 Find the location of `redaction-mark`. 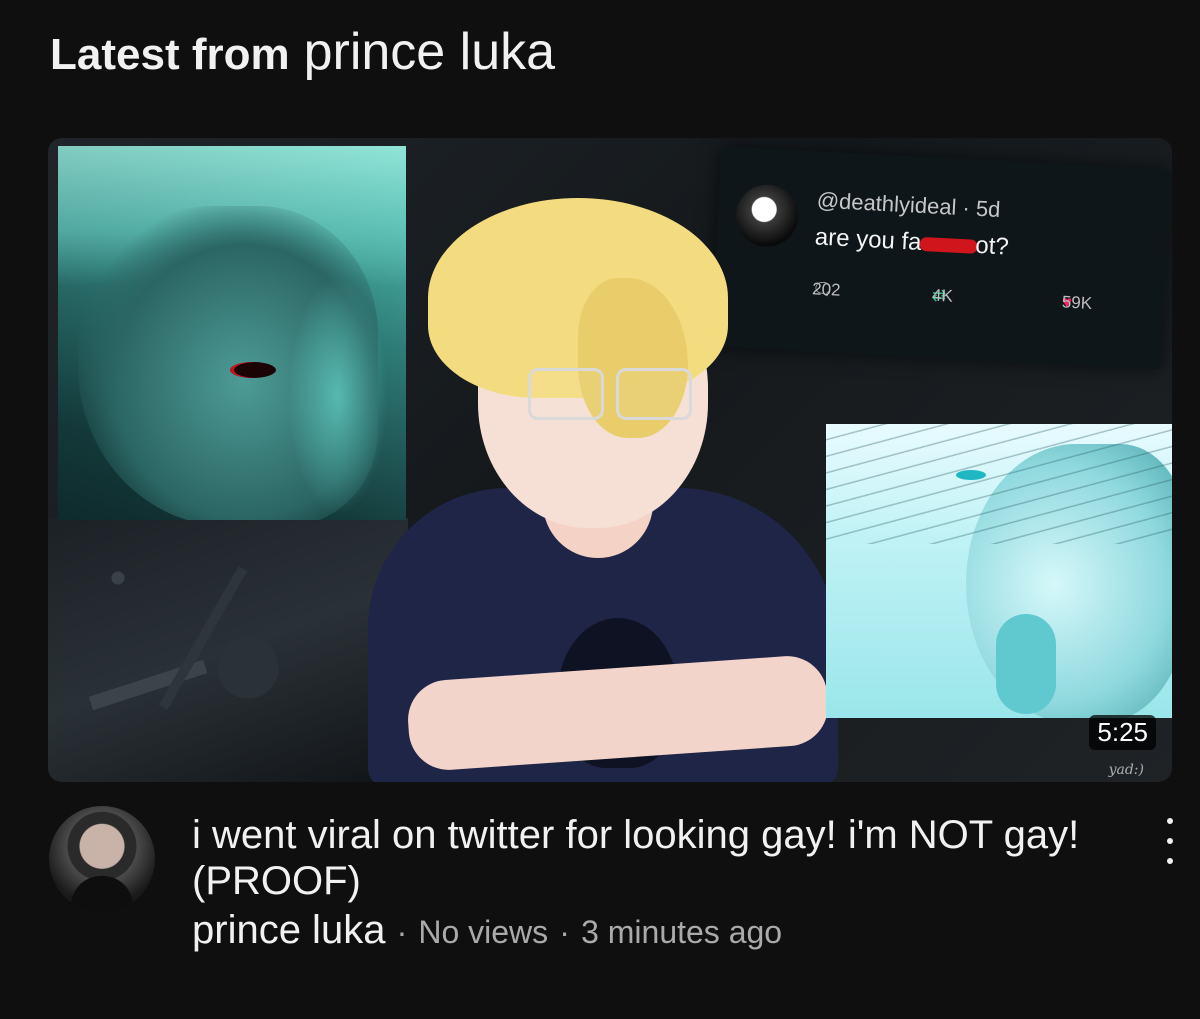

redaction-mark is located at coordinates (948, 245).